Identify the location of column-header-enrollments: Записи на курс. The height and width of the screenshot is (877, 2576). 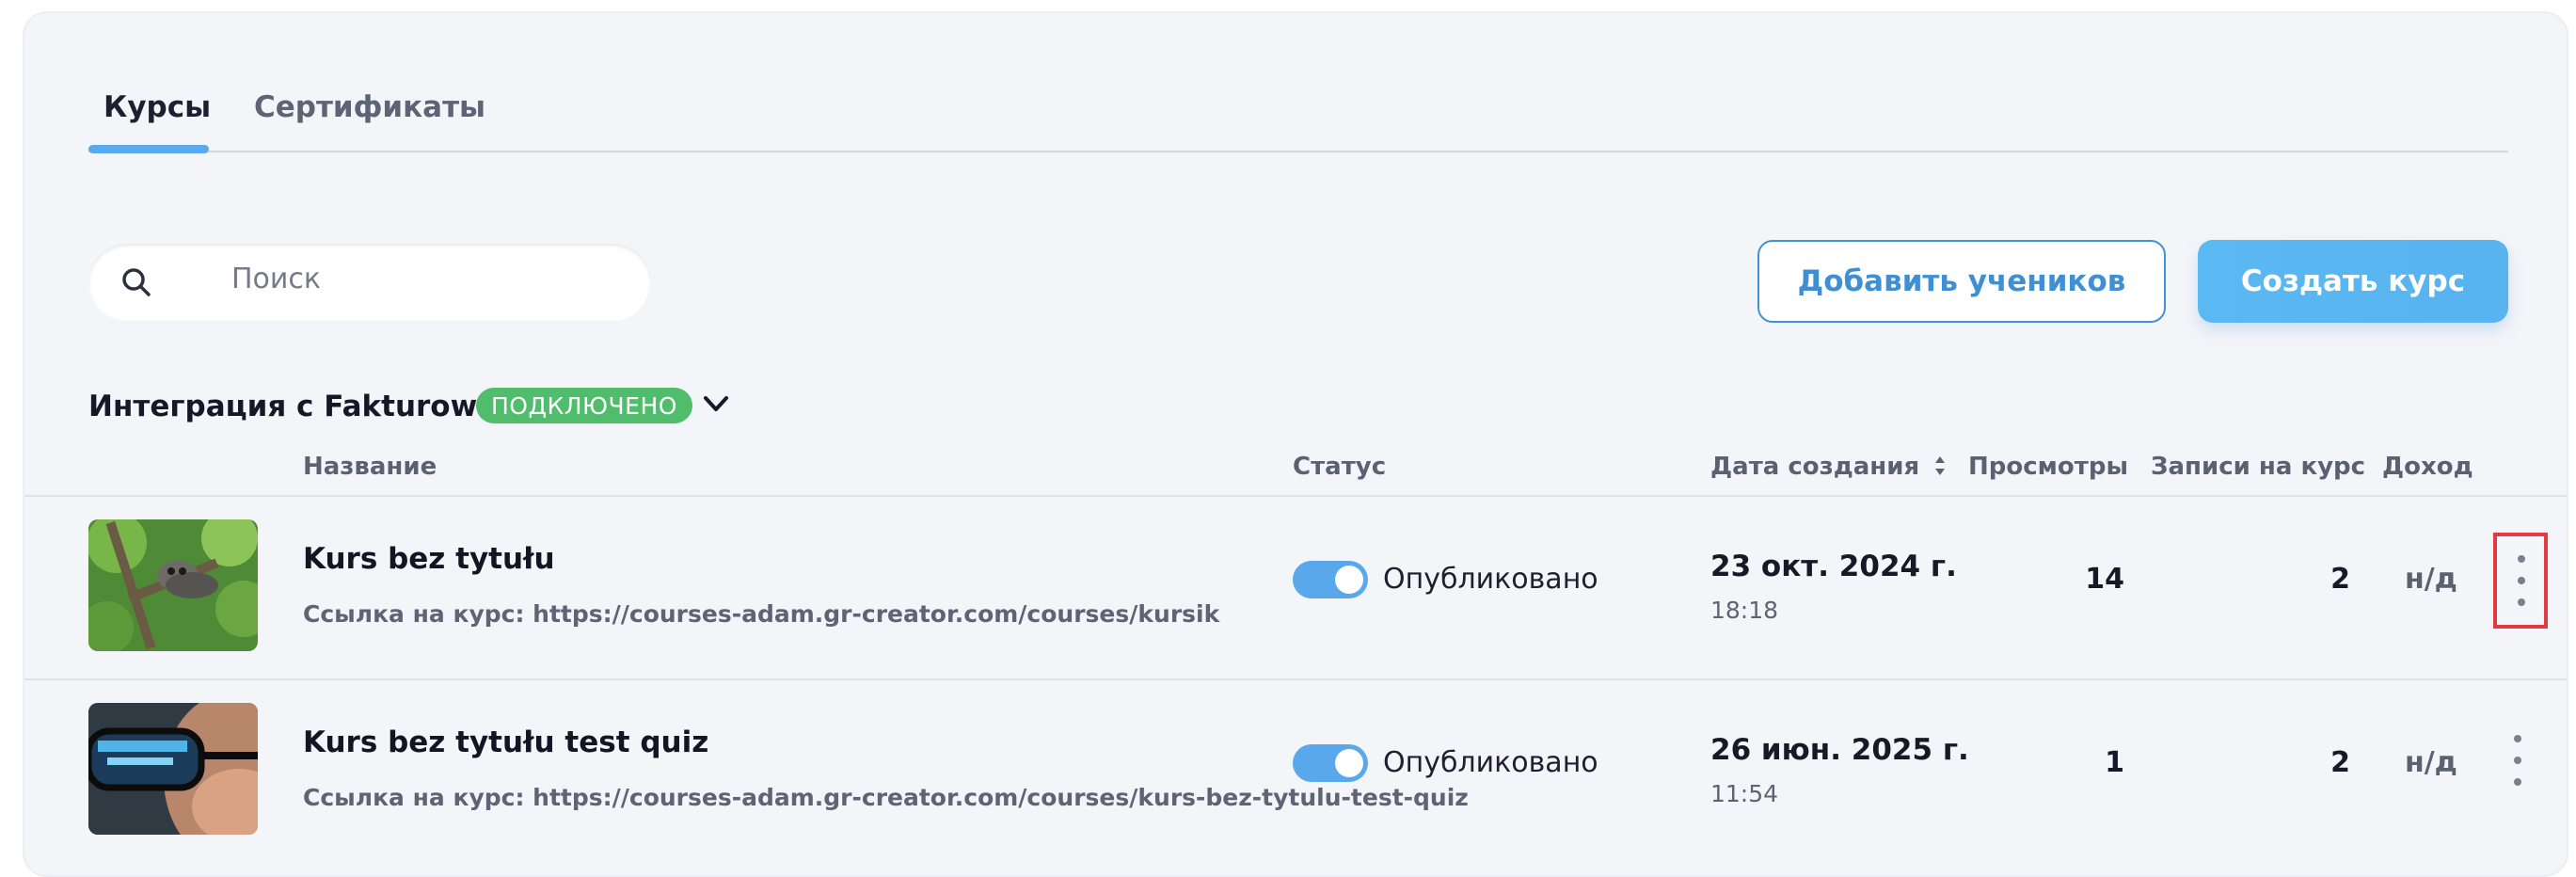
(2258, 467).